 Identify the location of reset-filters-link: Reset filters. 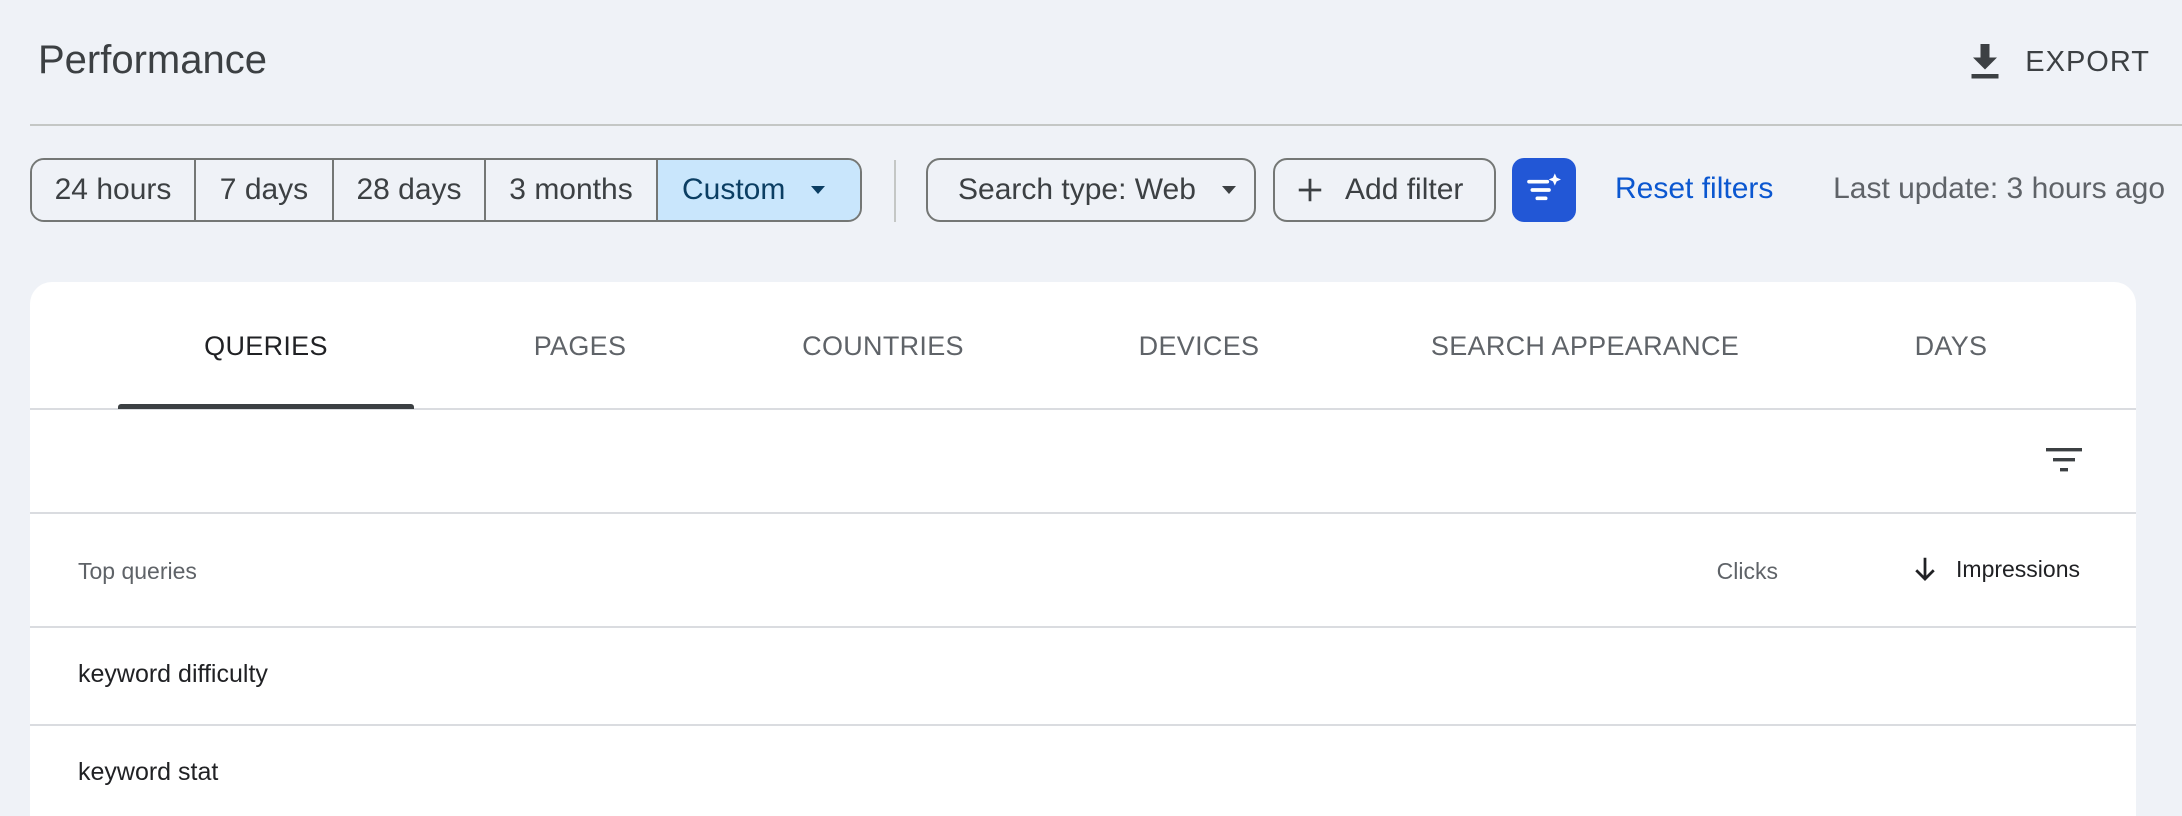
(1694, 189).